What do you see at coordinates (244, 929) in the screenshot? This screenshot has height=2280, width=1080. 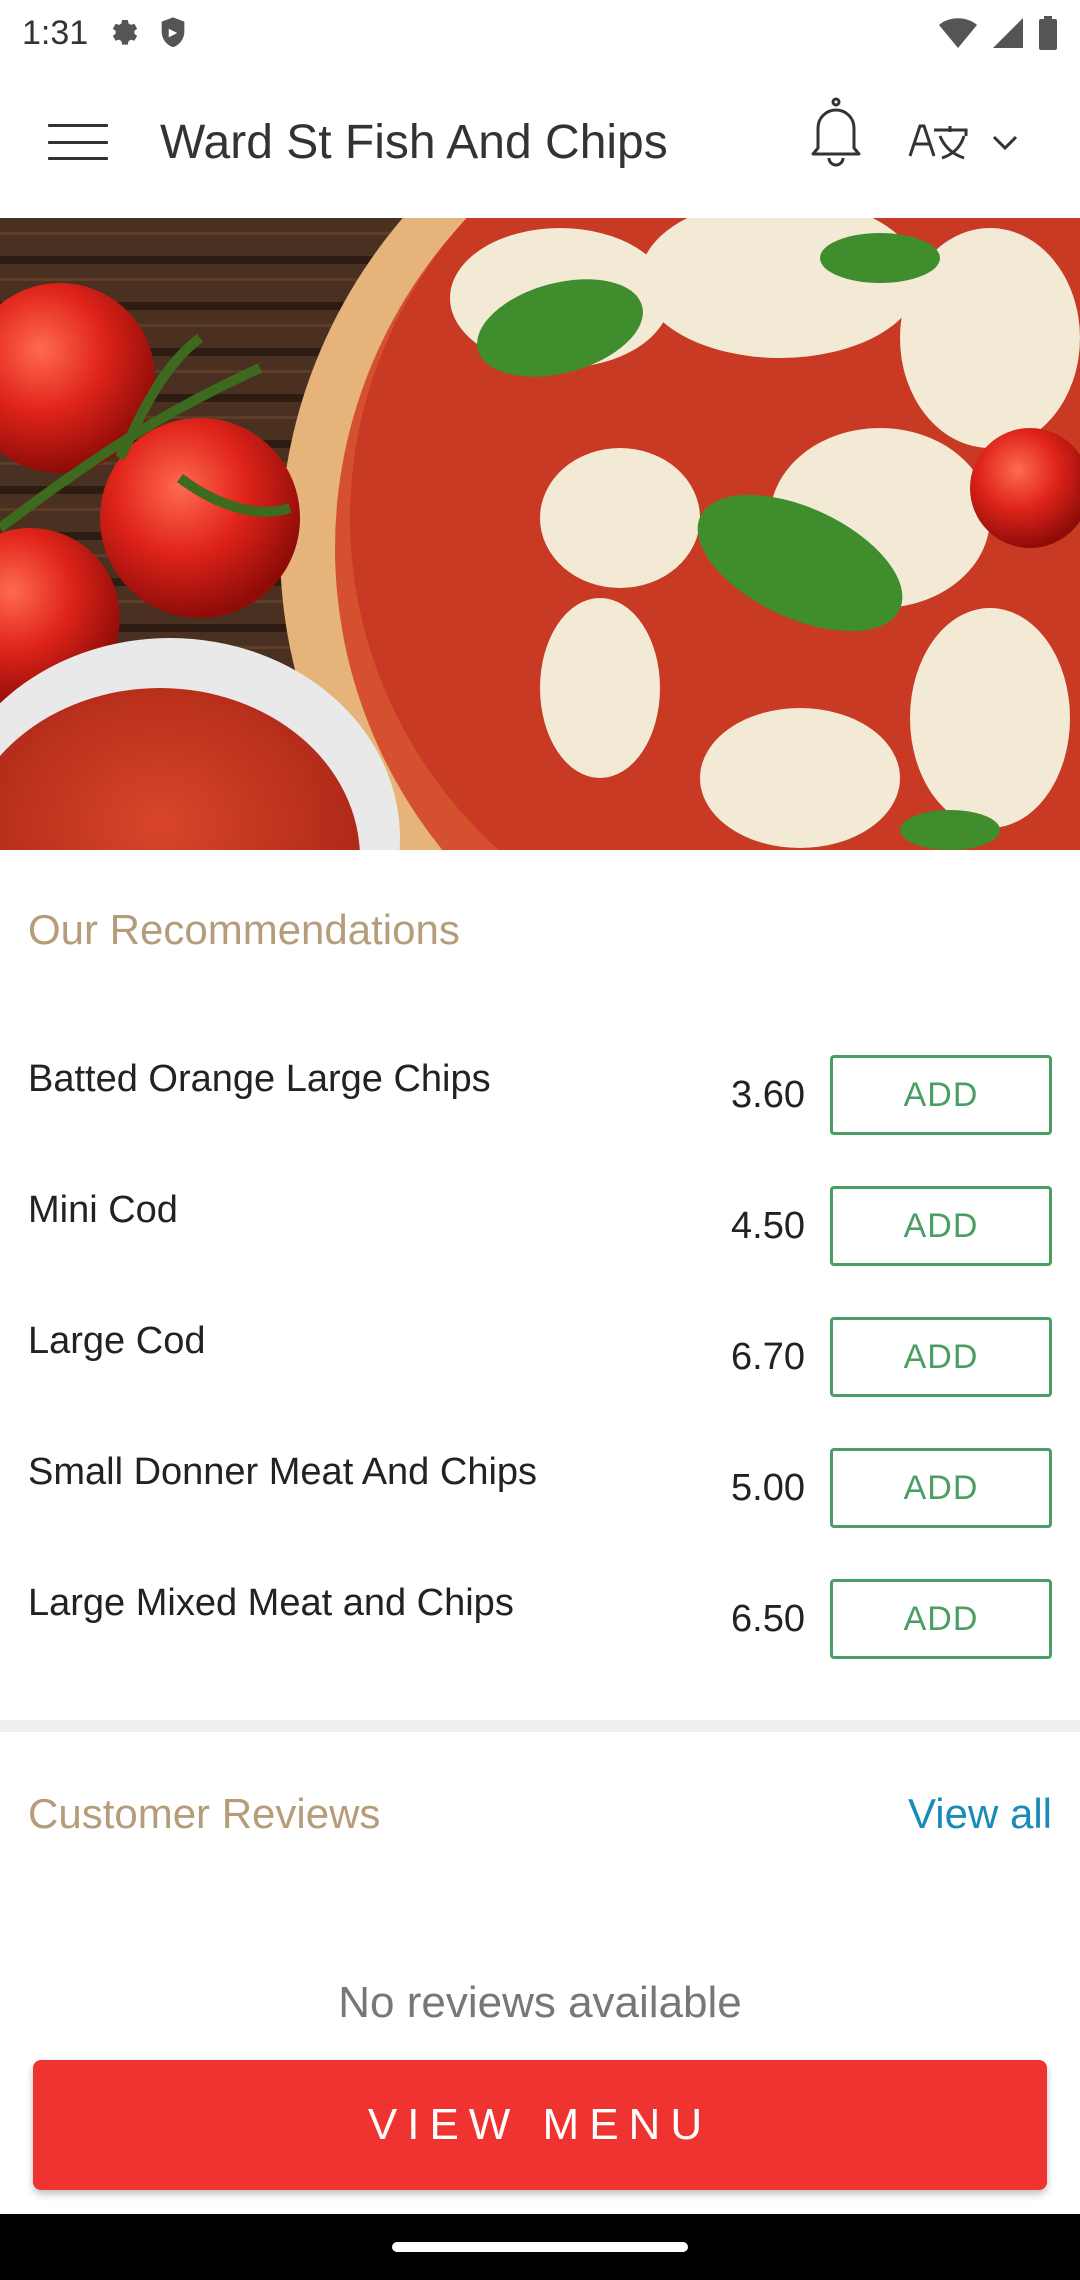 I see `recommendations-title: Our Recommendations` at bounding box center [244, 929].